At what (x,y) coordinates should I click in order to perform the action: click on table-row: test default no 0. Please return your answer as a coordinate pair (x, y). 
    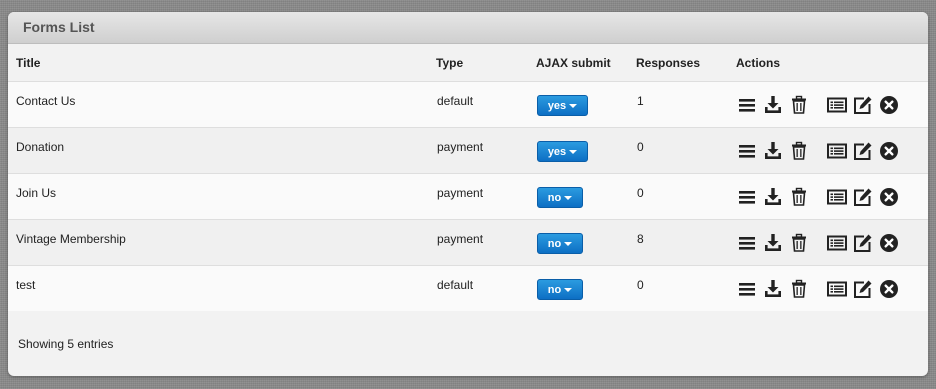
    Looking at the image, I should click on (468, 288).